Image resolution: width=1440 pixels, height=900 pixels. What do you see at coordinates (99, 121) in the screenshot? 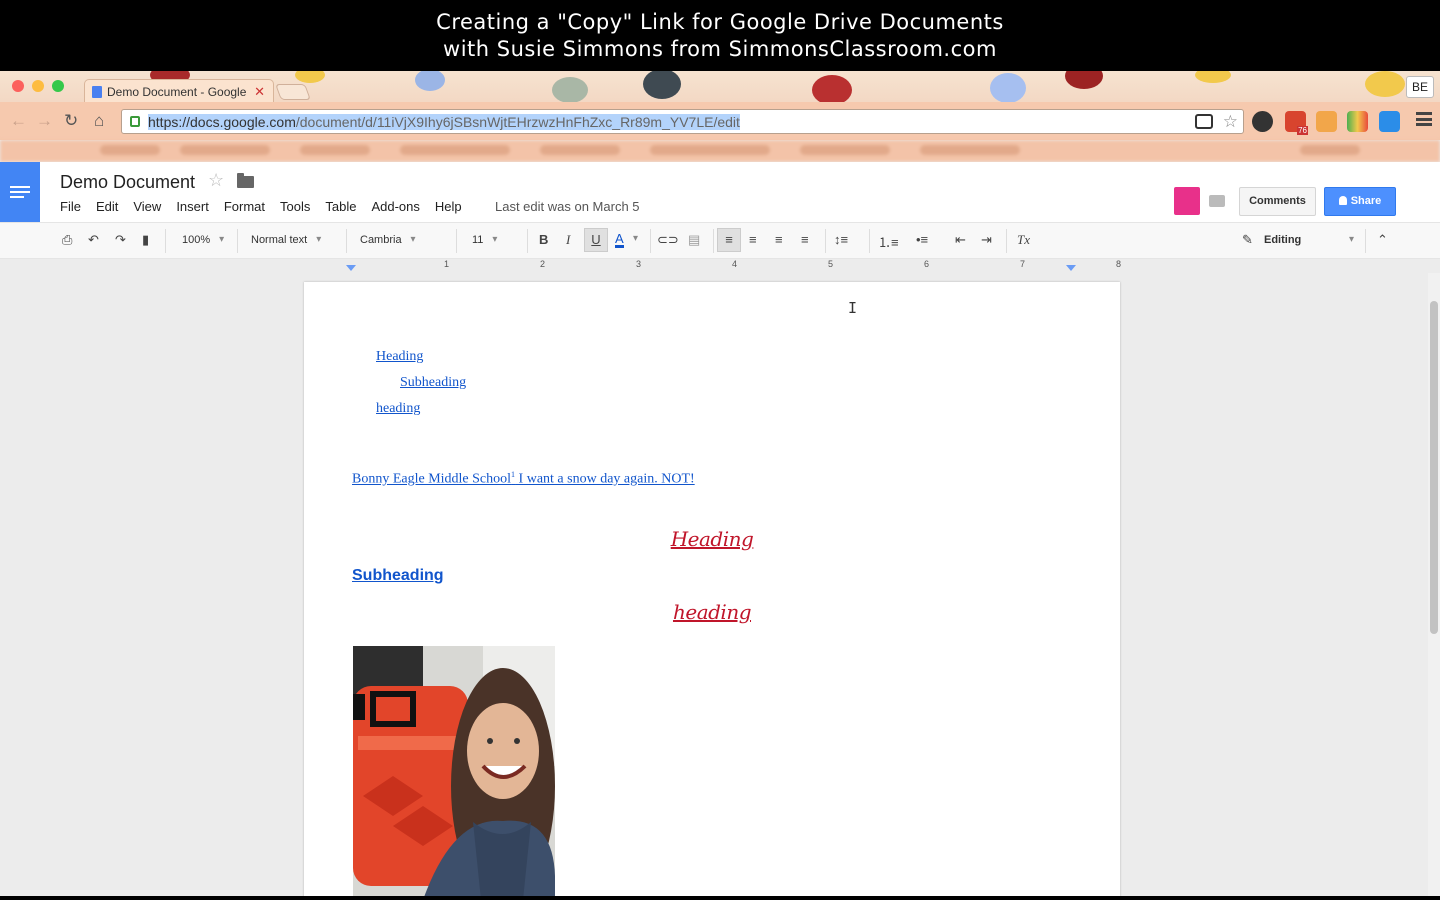
I see `home-icon: ⌂` at bounding box center [99, 121].